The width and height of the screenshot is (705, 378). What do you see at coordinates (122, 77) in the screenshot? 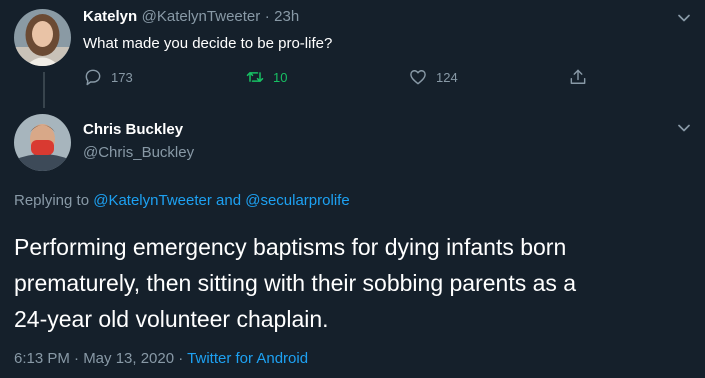
I see `reply-count: 173` at bounding box center [122, 77].